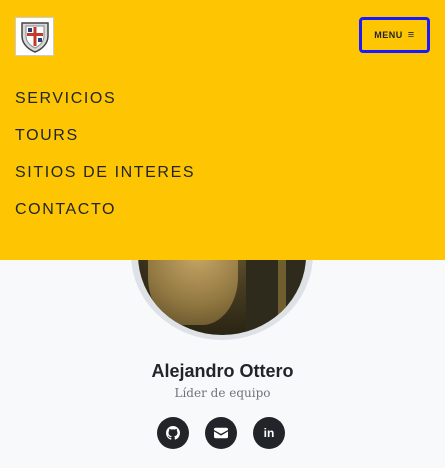  I want to click on member-name: Alejandro Ottero, so click(222, 371).